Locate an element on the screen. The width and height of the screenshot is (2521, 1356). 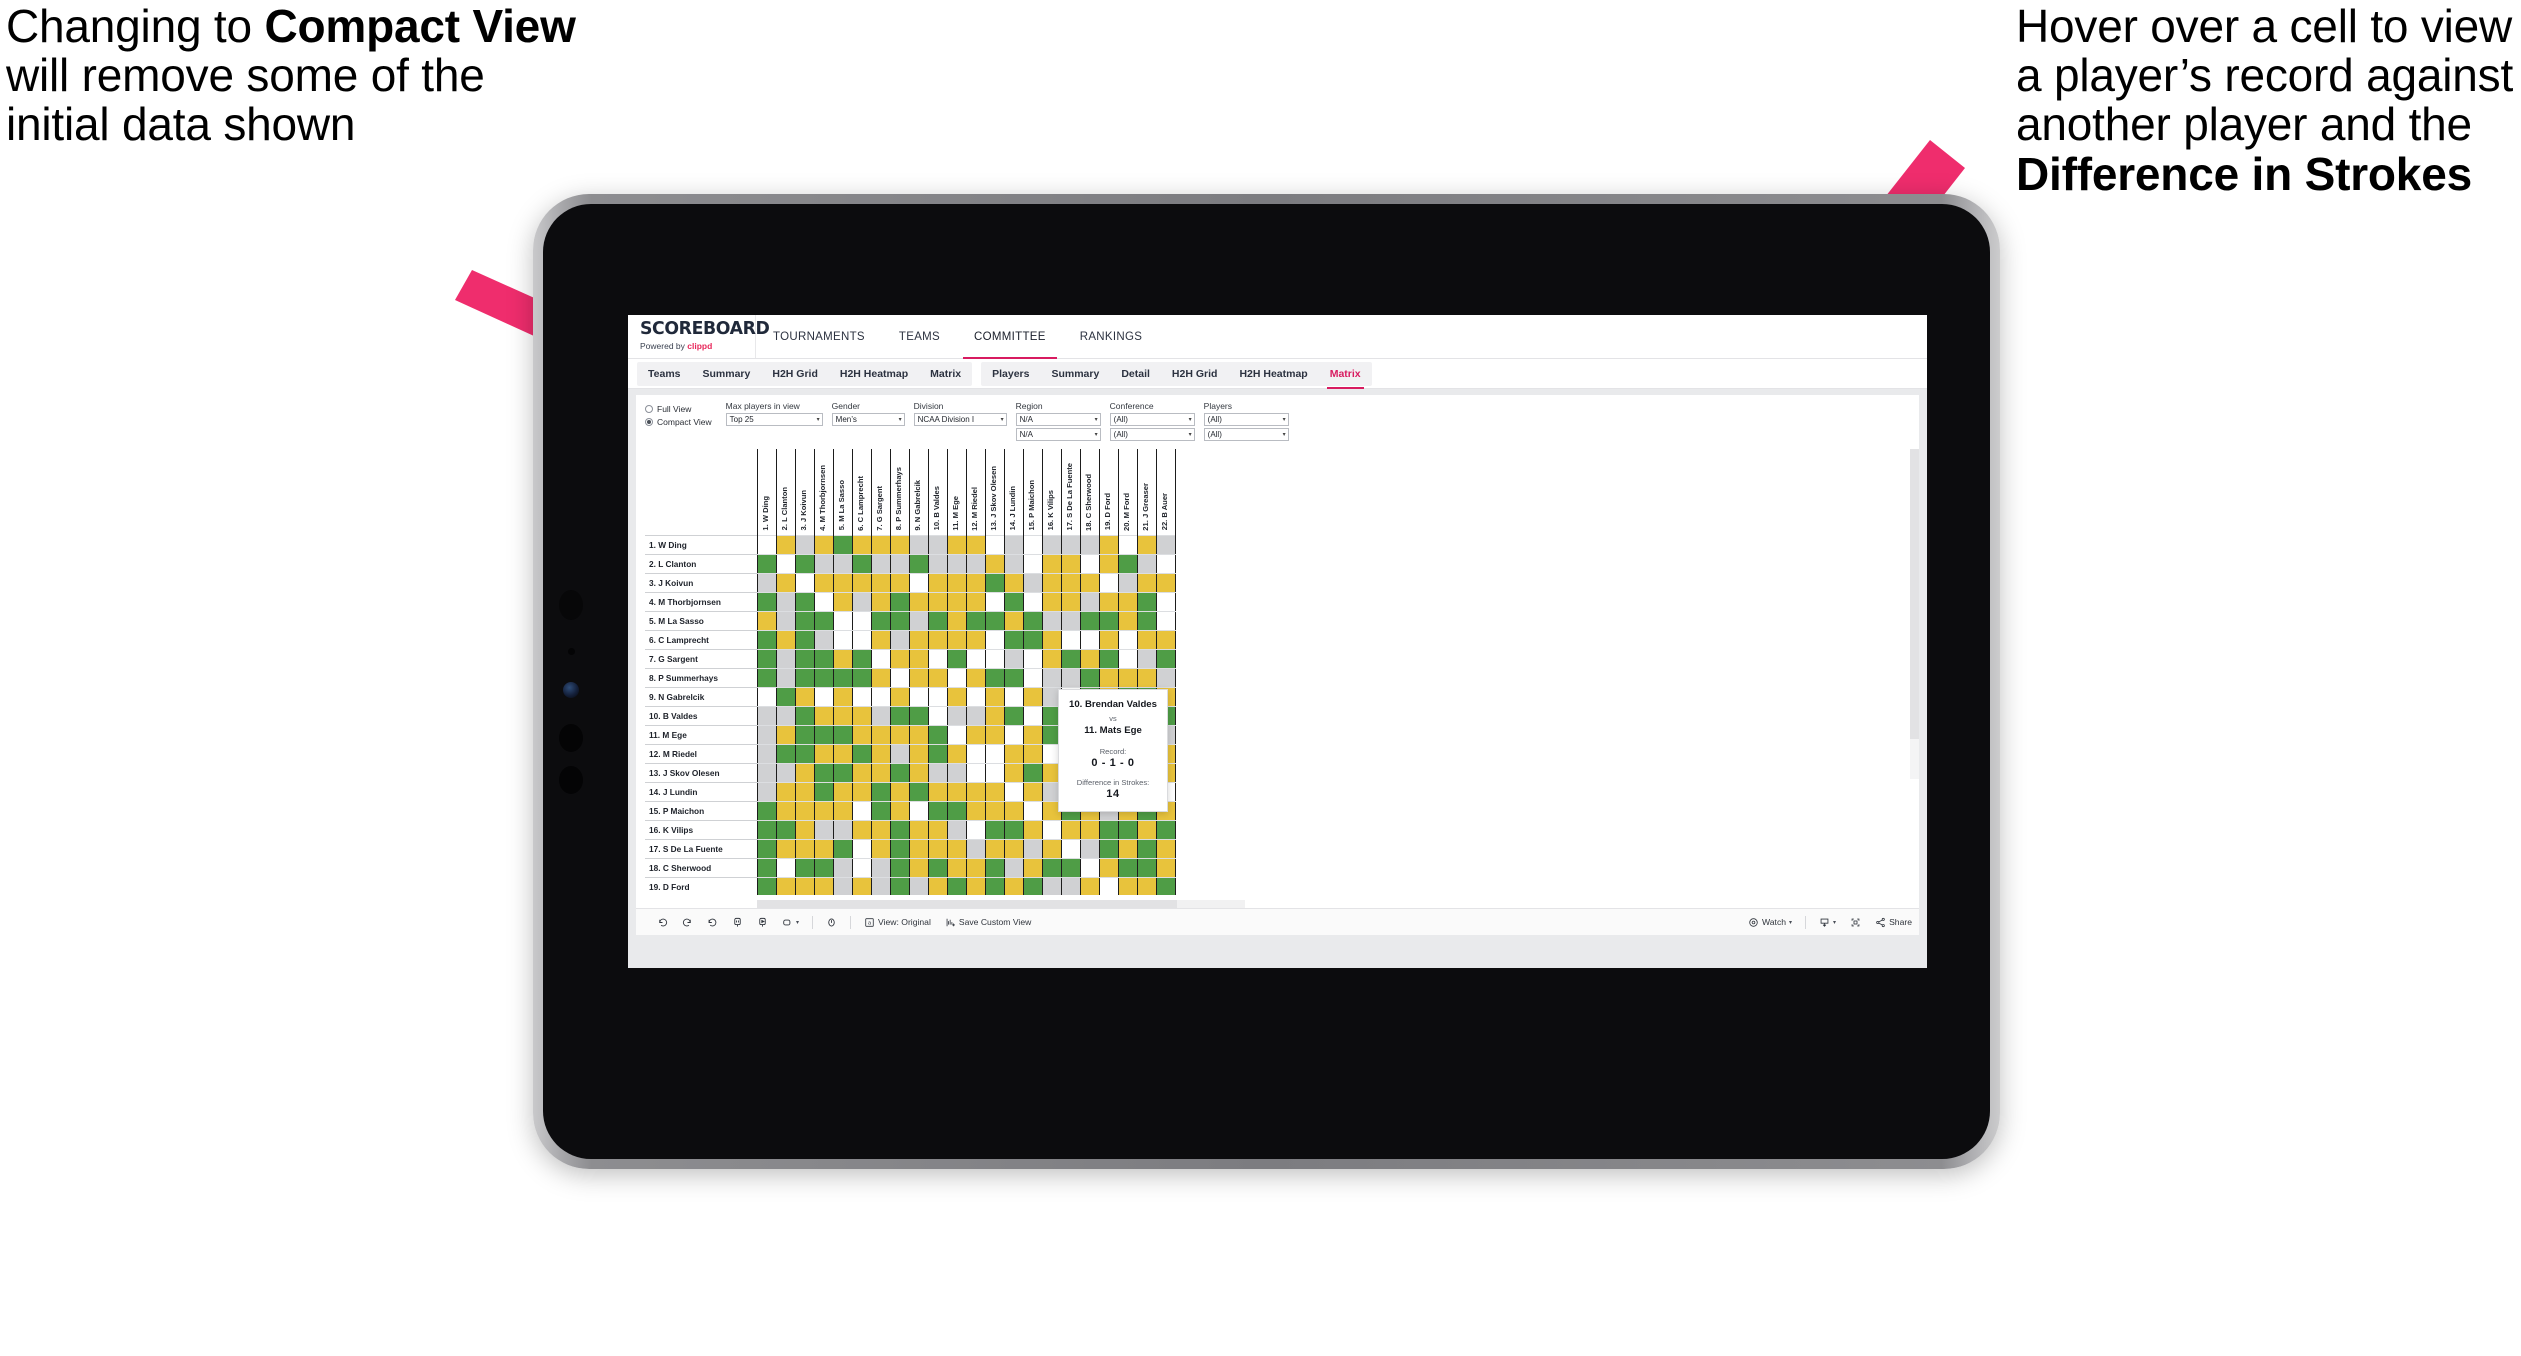
redo-button is located at coordinates (687, 922).